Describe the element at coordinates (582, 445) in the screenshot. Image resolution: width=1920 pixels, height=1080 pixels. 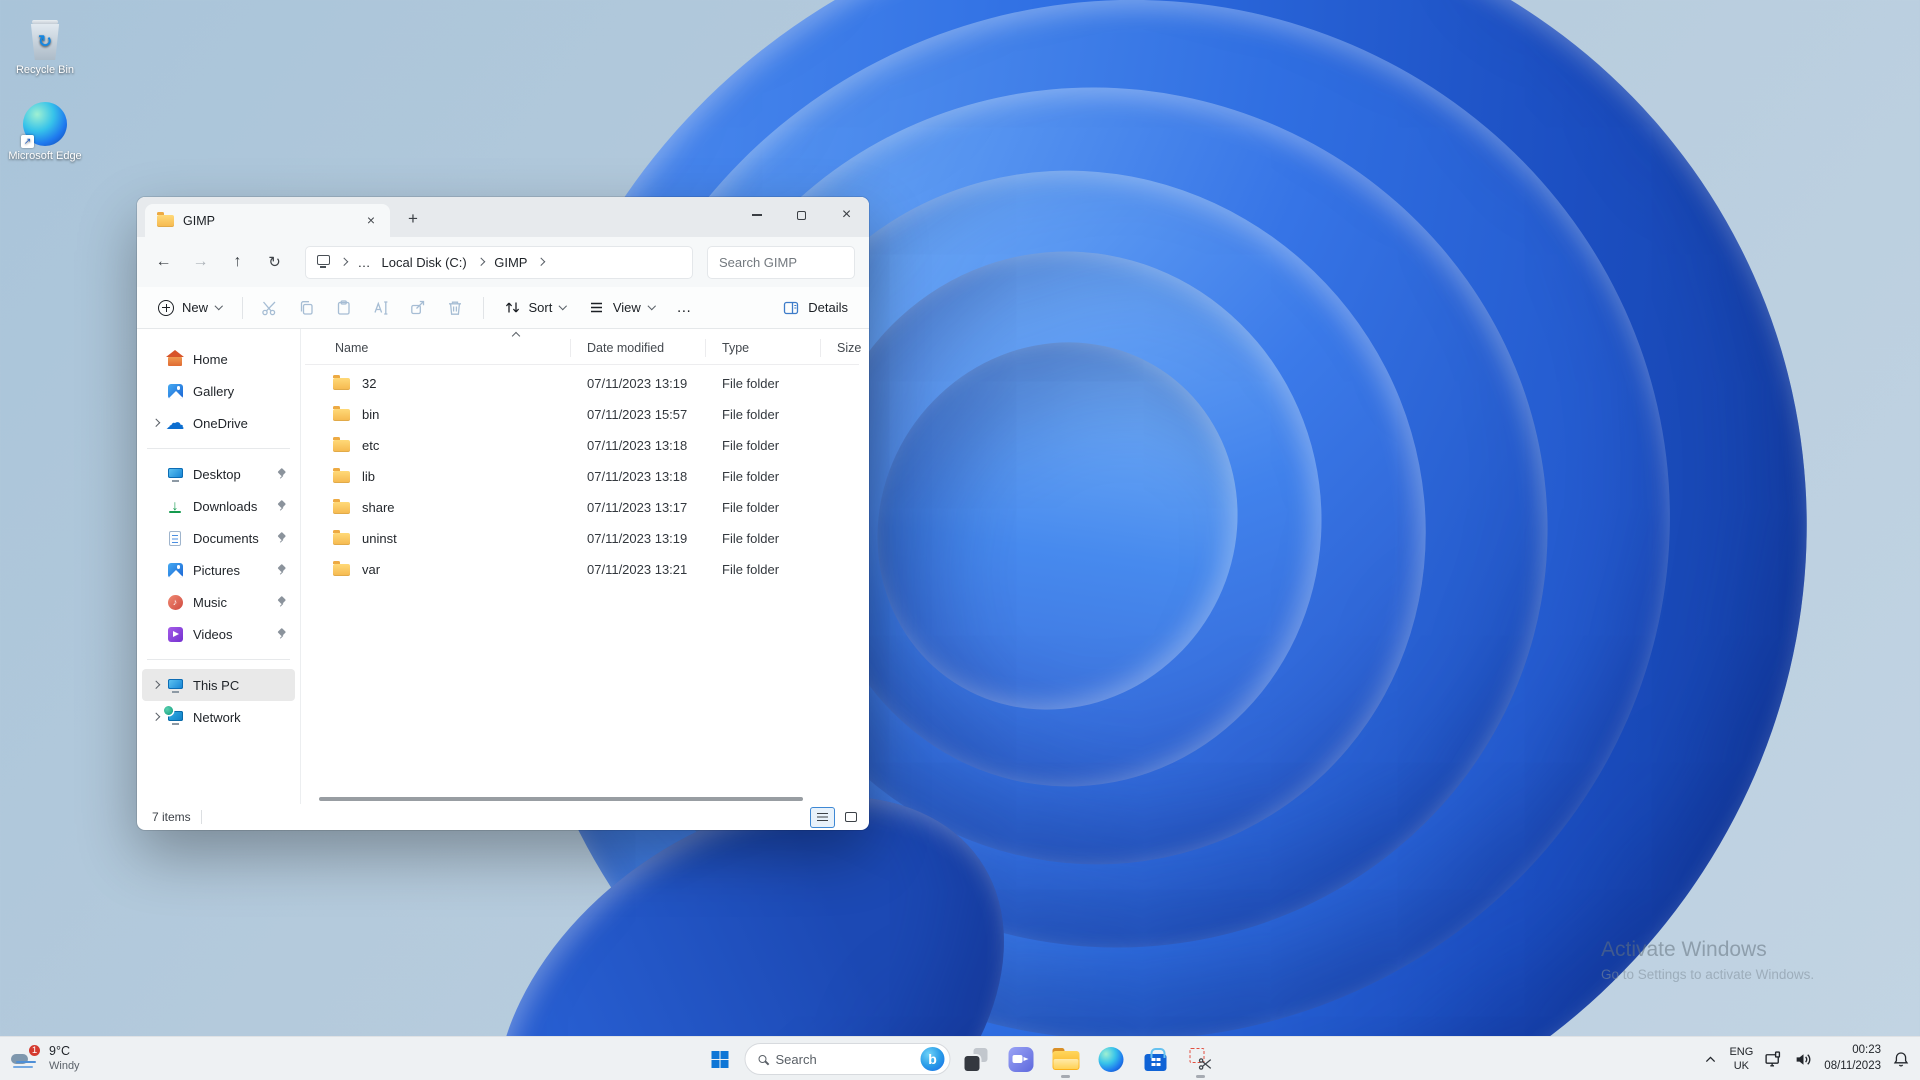
I see `file-row: etc 07/11/2023 13:18 File folder` at that location.